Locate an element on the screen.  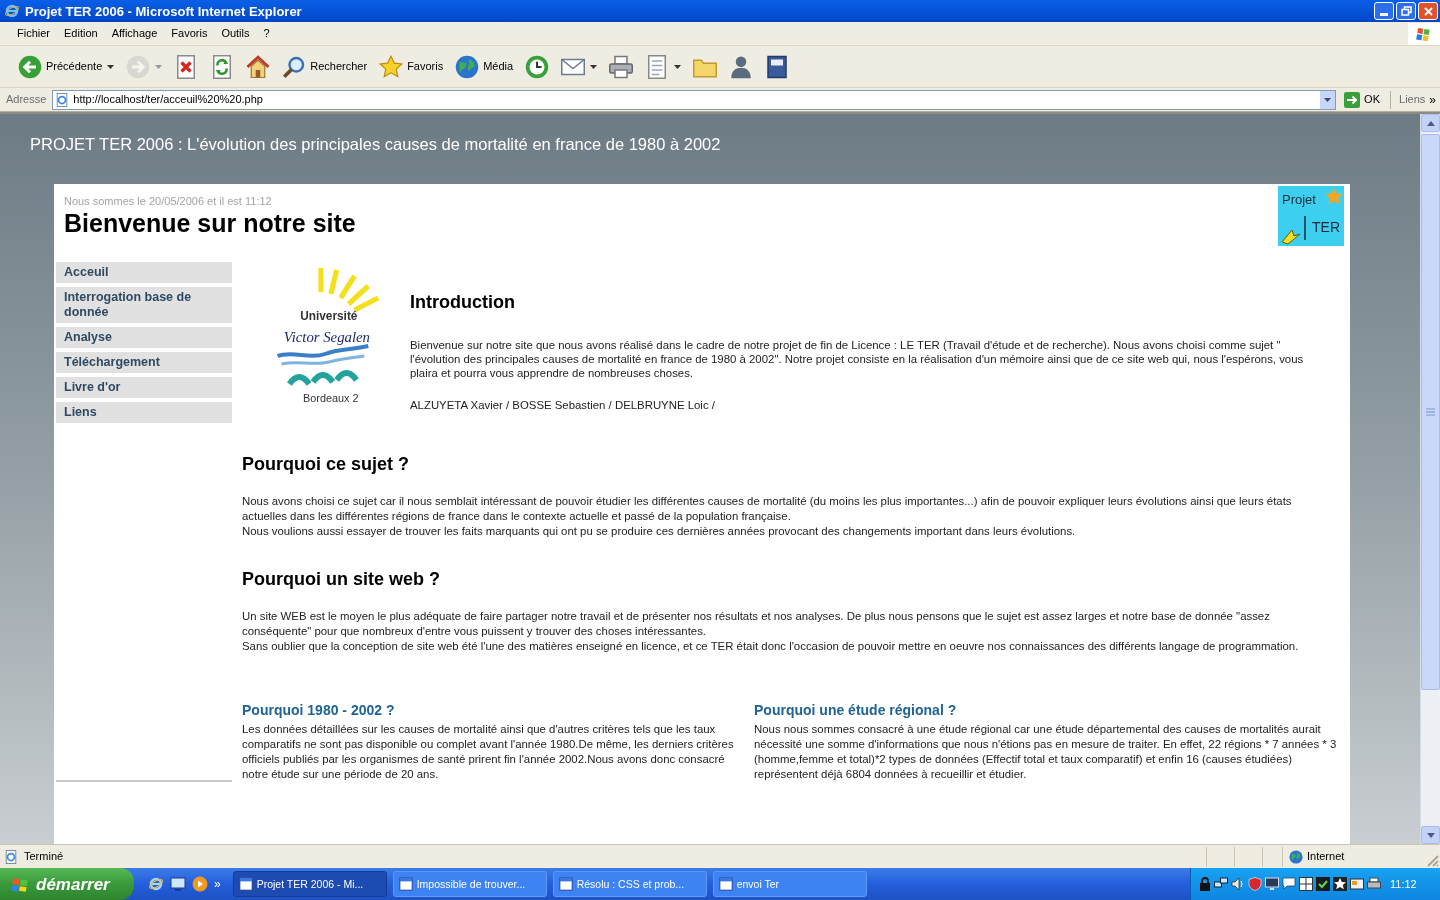
desktop-icon is located at coordinates (178, 884).